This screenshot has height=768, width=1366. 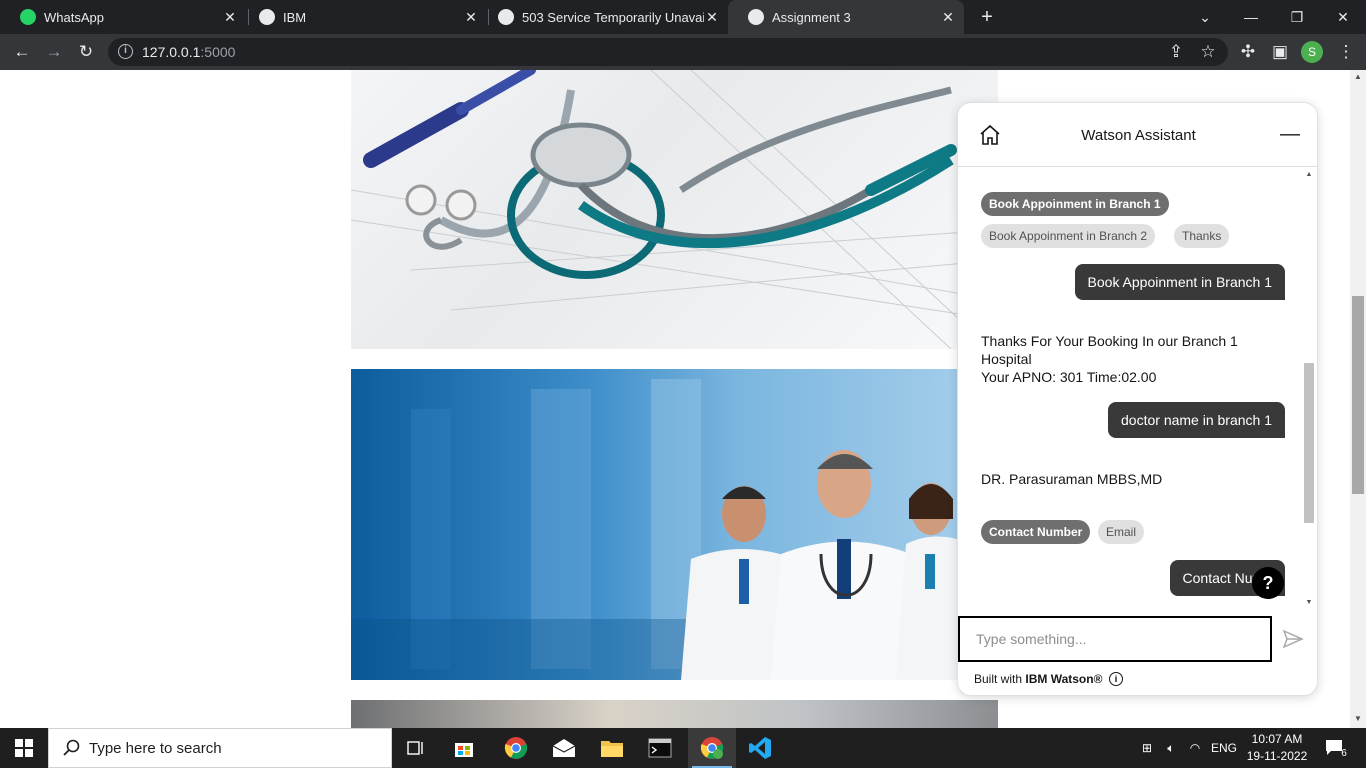 I want to click on tab-assignment-3: Assignment 3 ✕, so click(x=846, y=17).